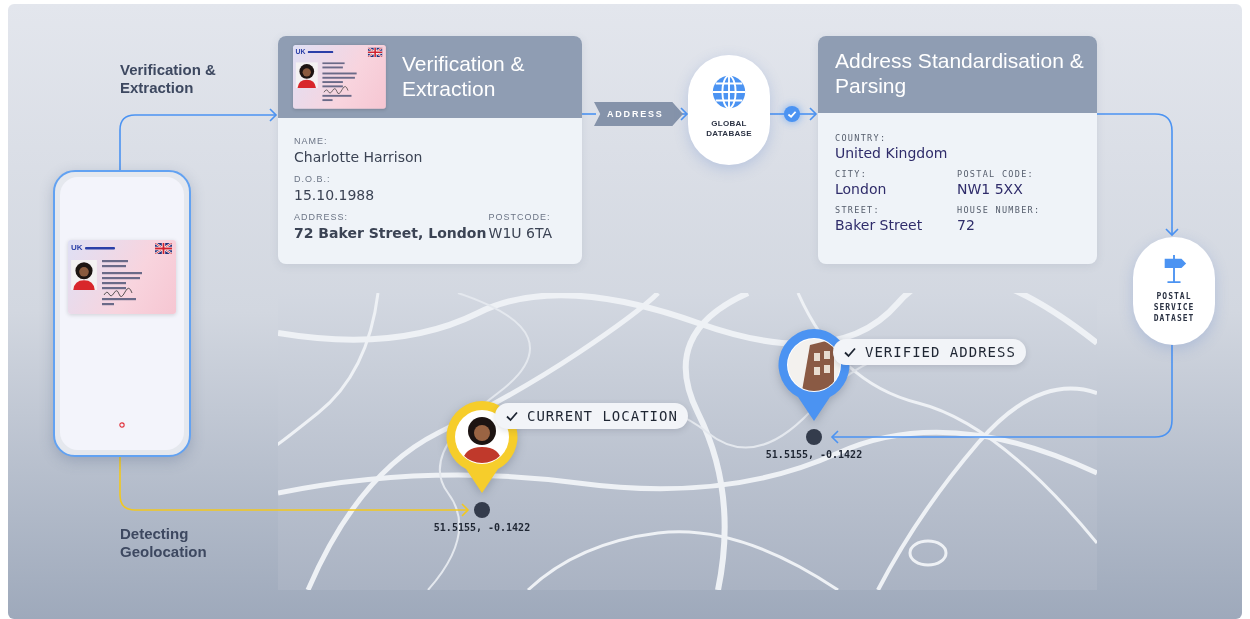  What do you see at coordinates (729, 129) in the screenshot?
I see `node-label: GLOBAL DATABASE` at bounding box center [729, 129].